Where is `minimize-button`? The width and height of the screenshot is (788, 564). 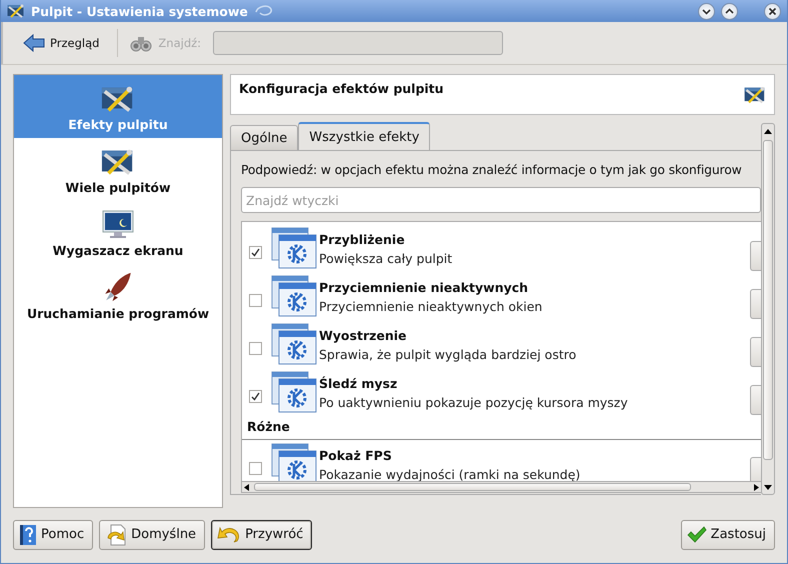 minimize-button is located at coordinates (706, 11).